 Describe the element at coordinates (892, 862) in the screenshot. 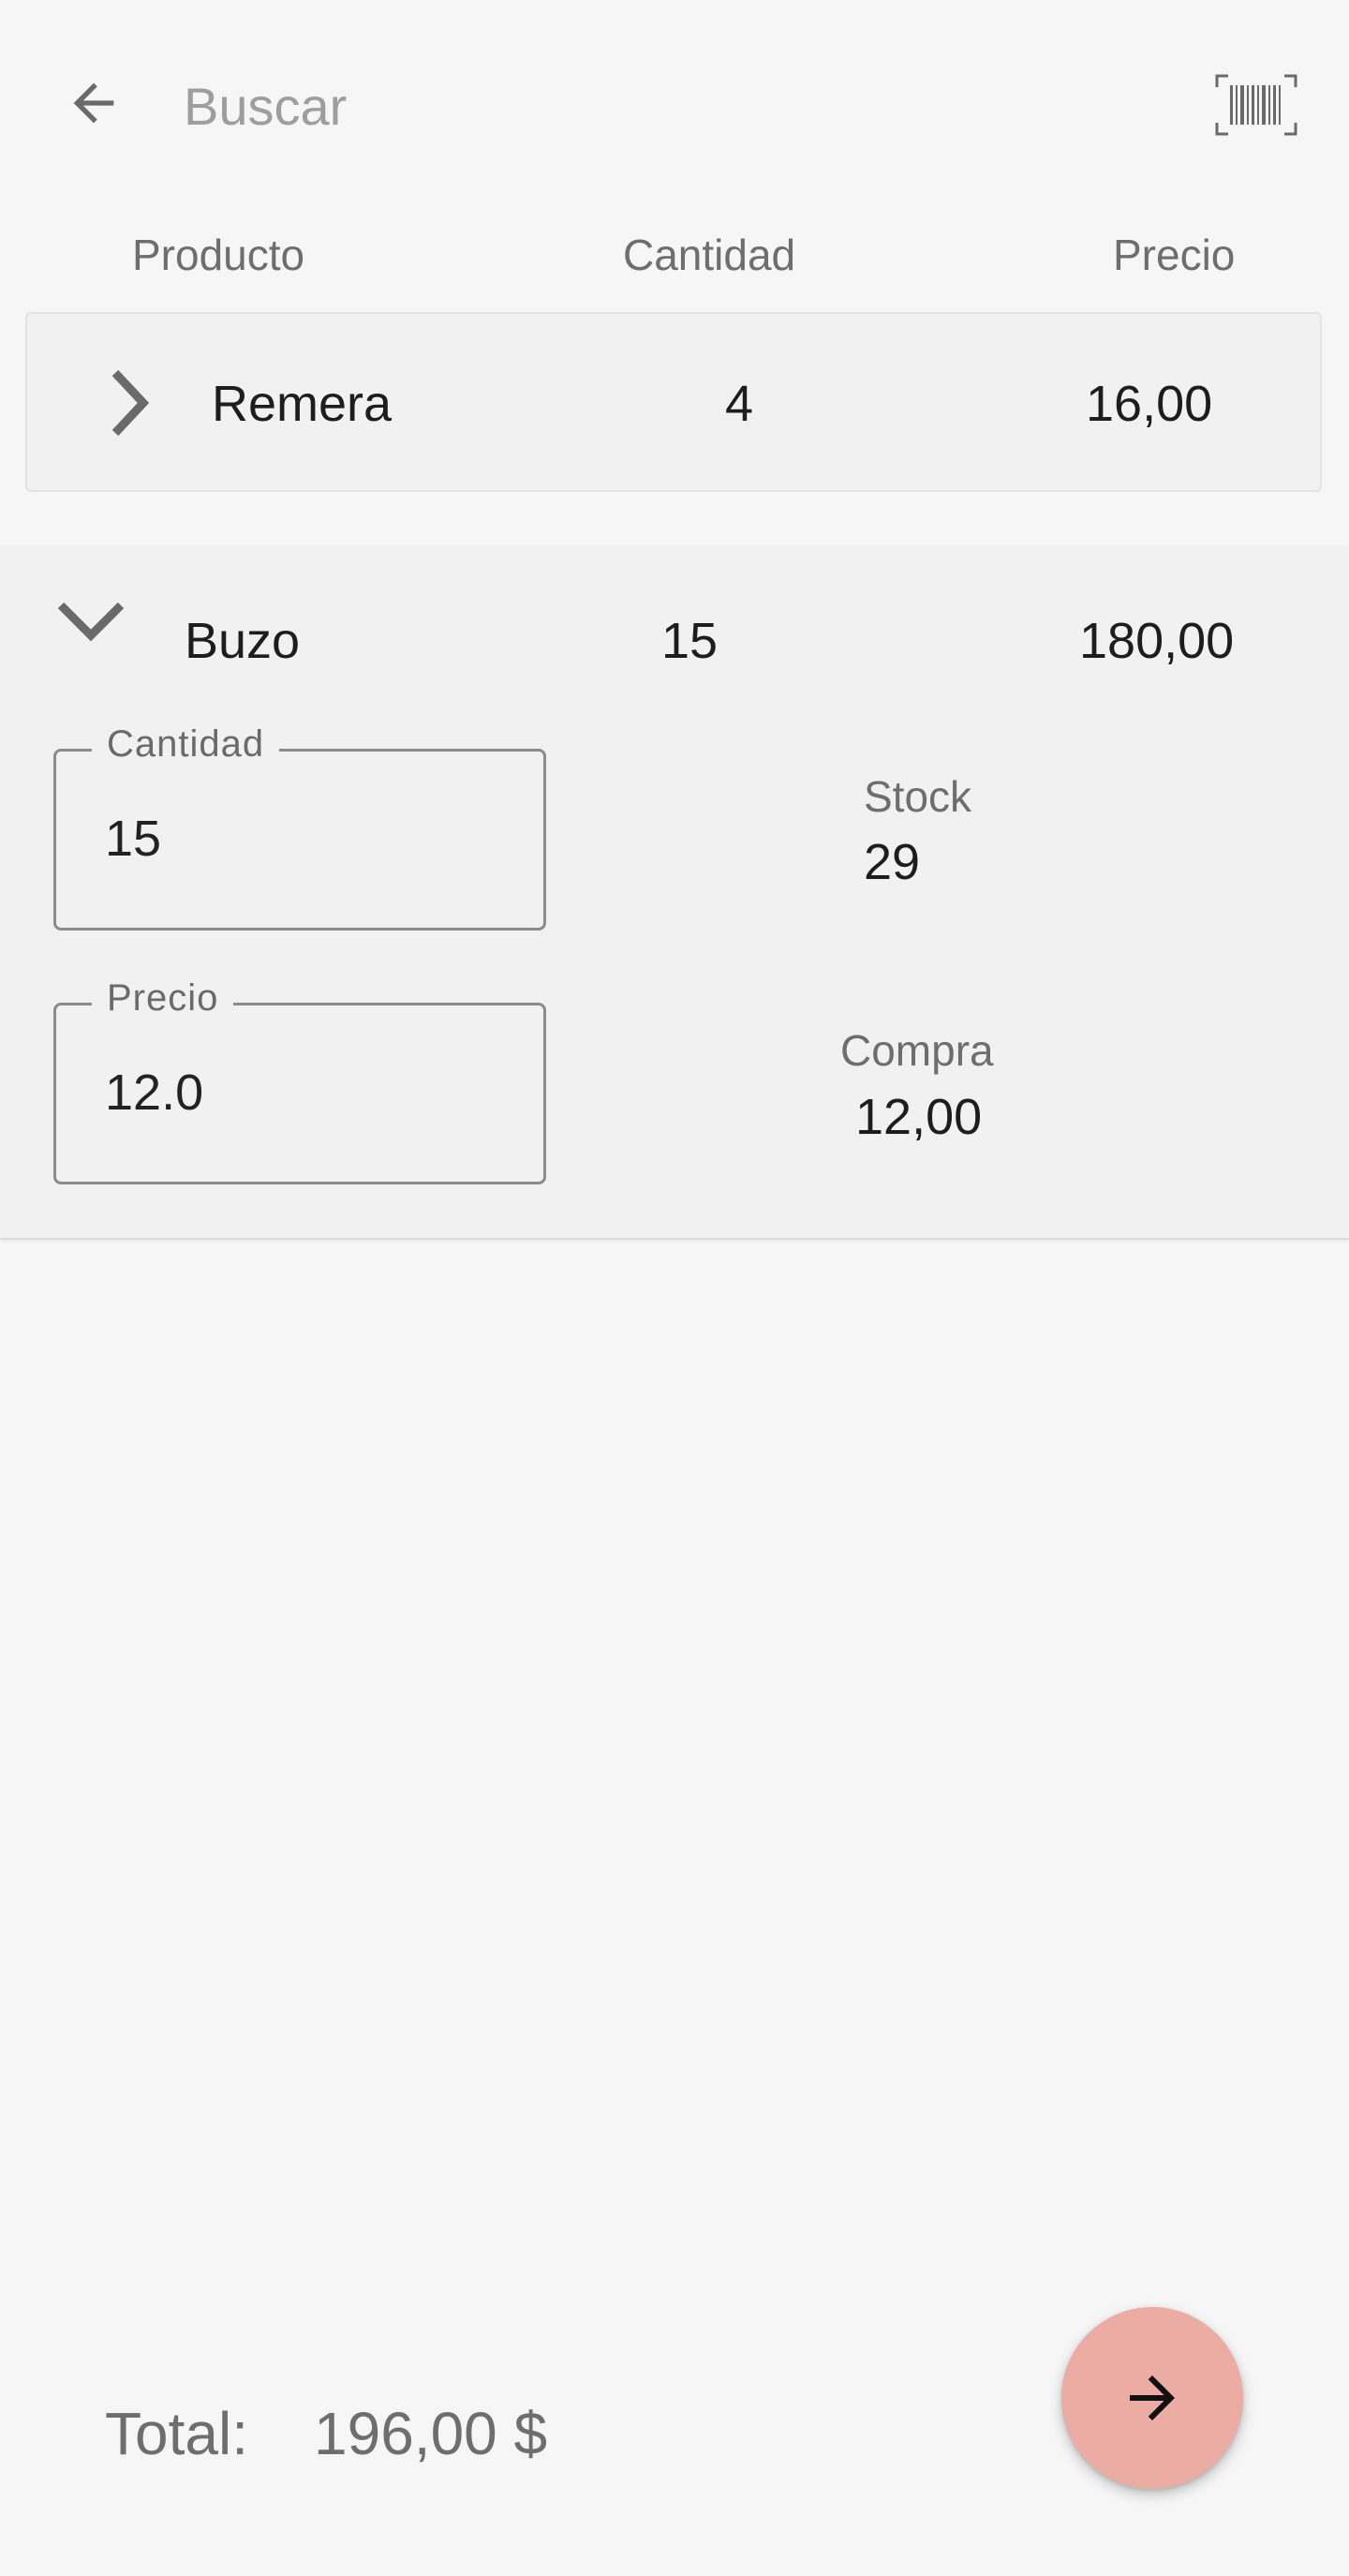

I see `stock-value: 29` at that location.